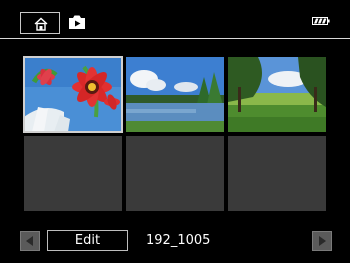 This screenshot has height=263, width=350. I want to click on bottom-bar: Edit 192_1005, so click(175, 241).